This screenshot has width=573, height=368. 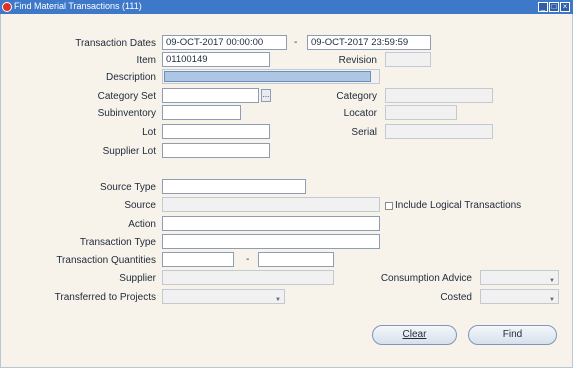 I want to click on minimize-icon: _, so click(x=543, y=7).